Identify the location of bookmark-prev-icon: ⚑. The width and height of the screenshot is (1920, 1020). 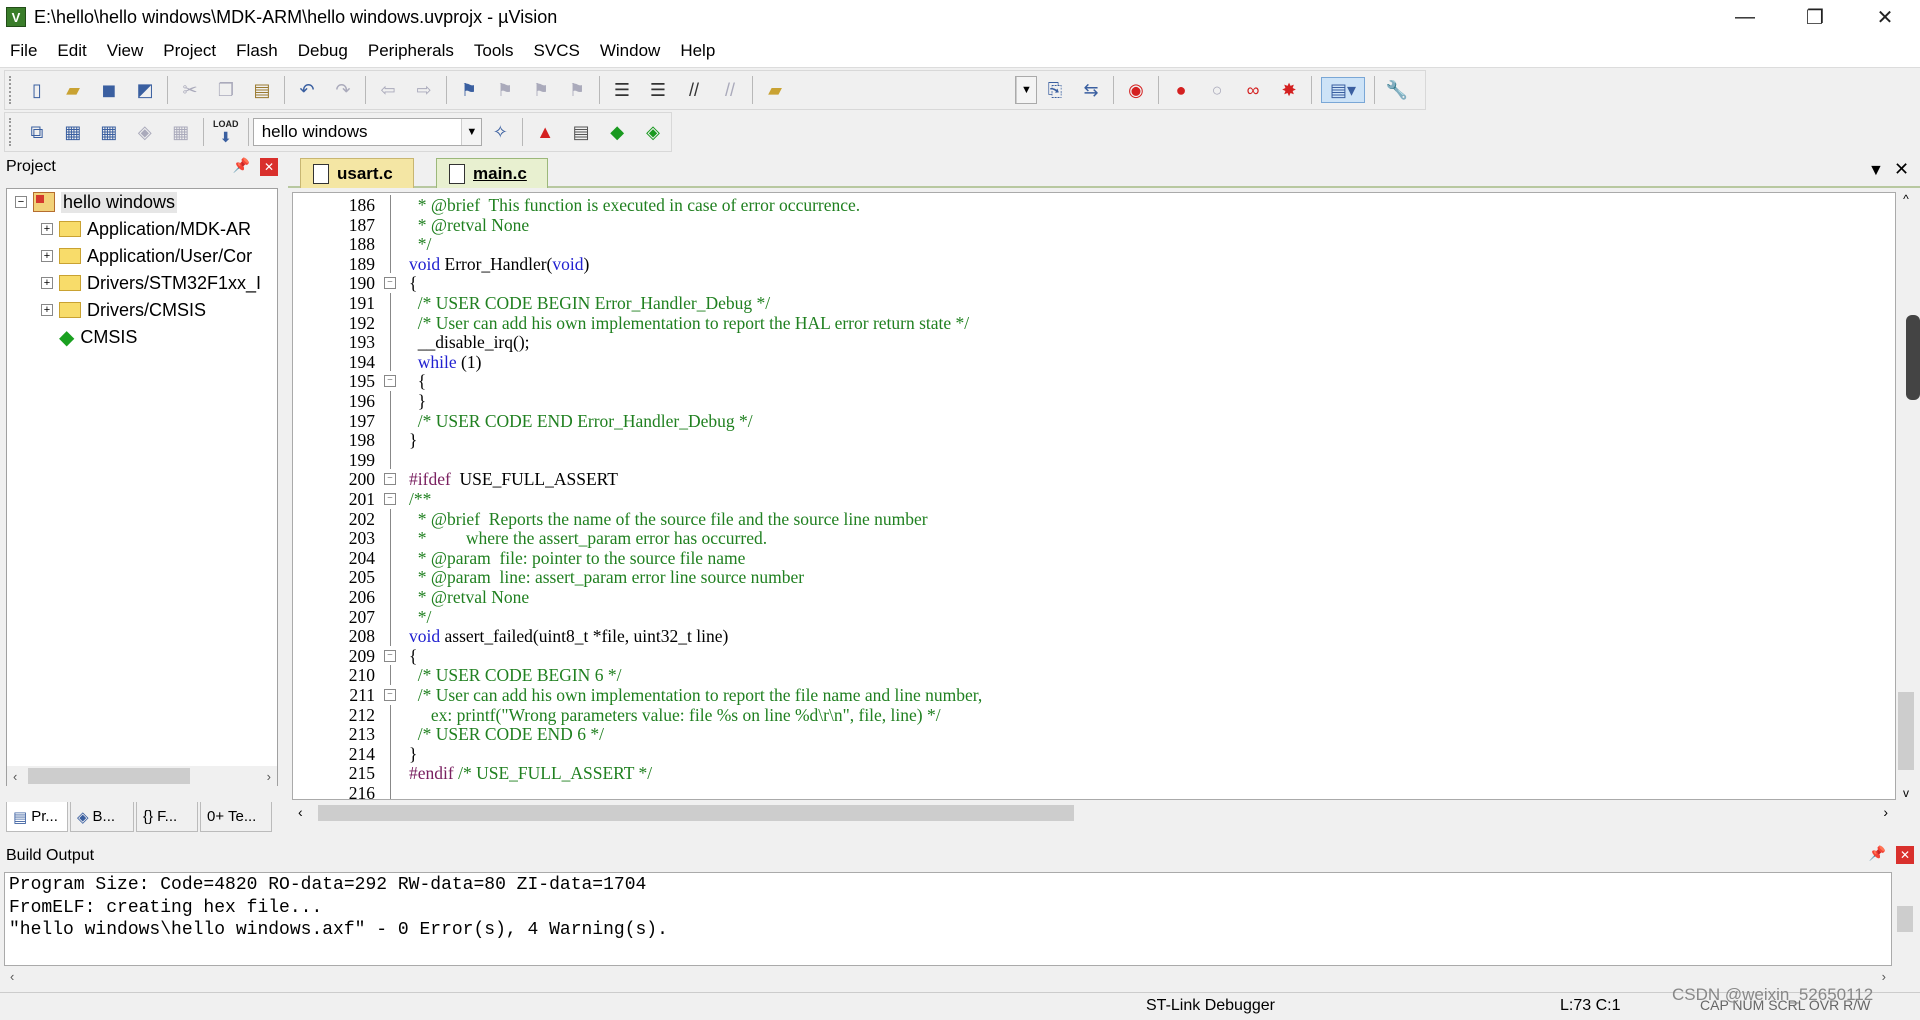
(505, 90).